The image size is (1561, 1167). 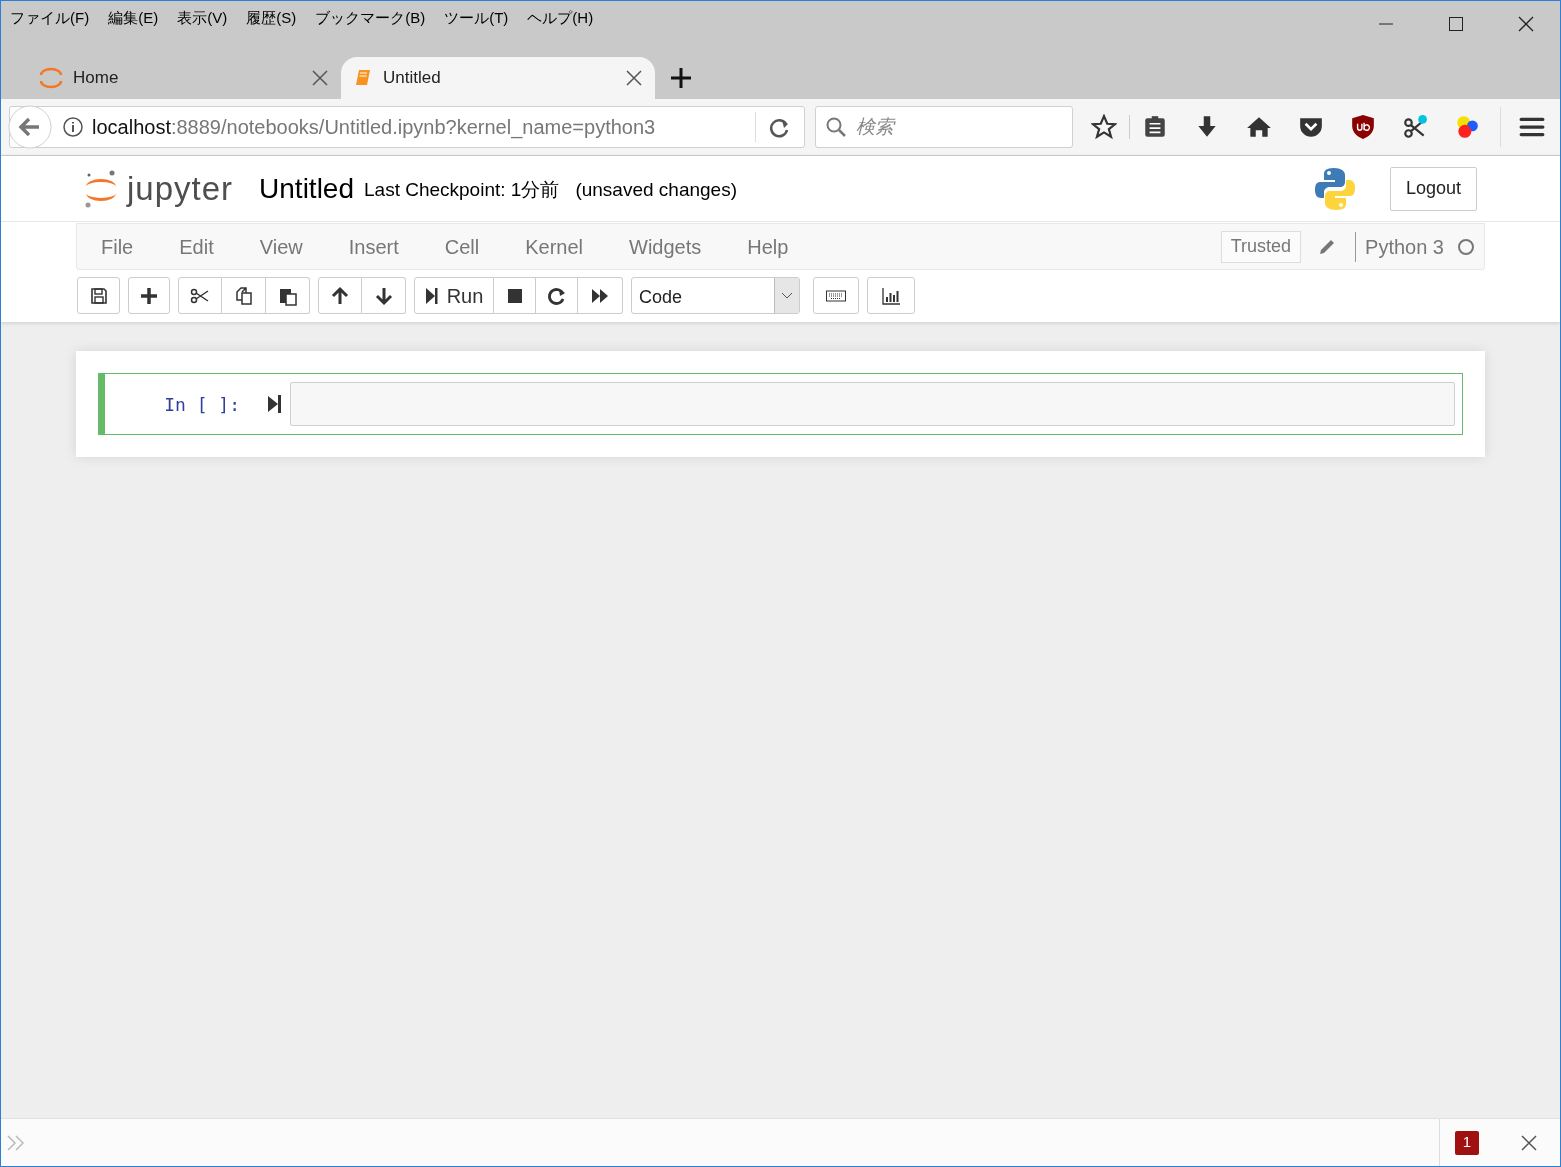 What do you see at coordinates (872, 404) in the screenshot?
I see `code-input-area` at bounding box center [872, 404].